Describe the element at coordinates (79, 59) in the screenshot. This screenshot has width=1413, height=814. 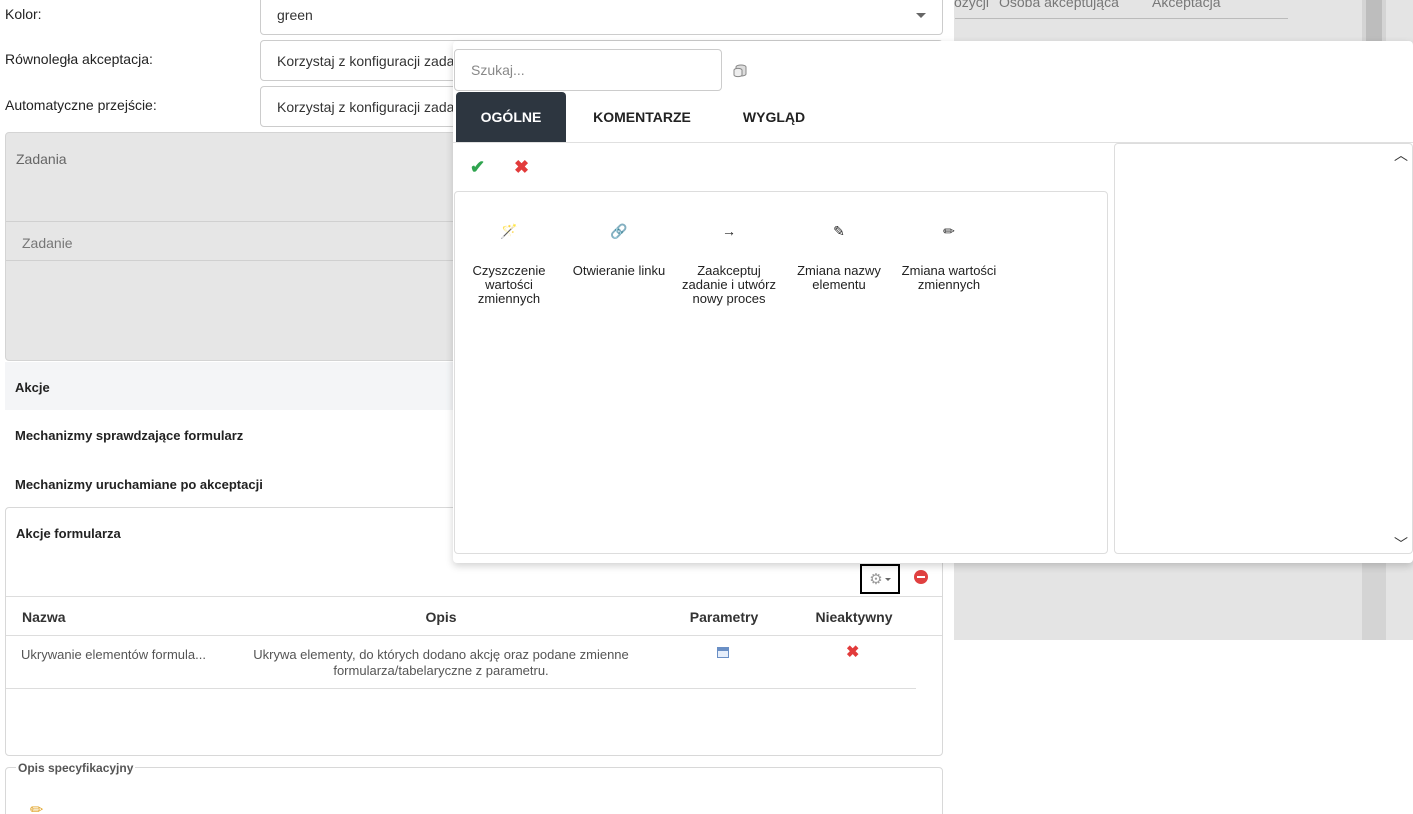
I see `rownolegla-label: Równoległa akceptacja:` at that location.